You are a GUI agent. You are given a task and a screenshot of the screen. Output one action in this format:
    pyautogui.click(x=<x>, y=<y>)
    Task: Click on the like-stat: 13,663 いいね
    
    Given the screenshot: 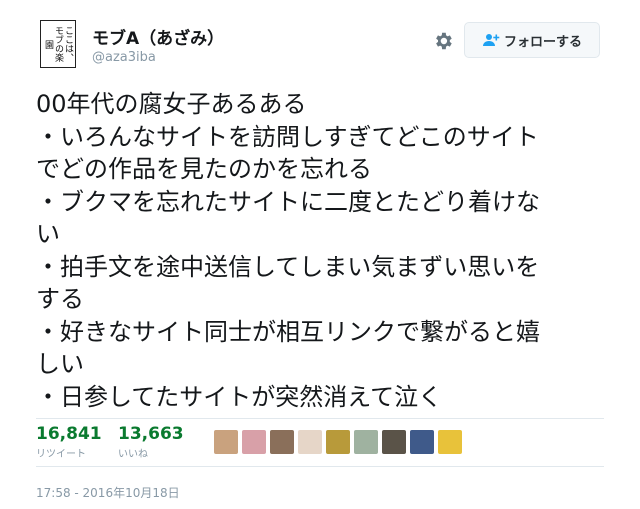 What is the action you would take?
    pyautogui.click(x=151, y=442)
    